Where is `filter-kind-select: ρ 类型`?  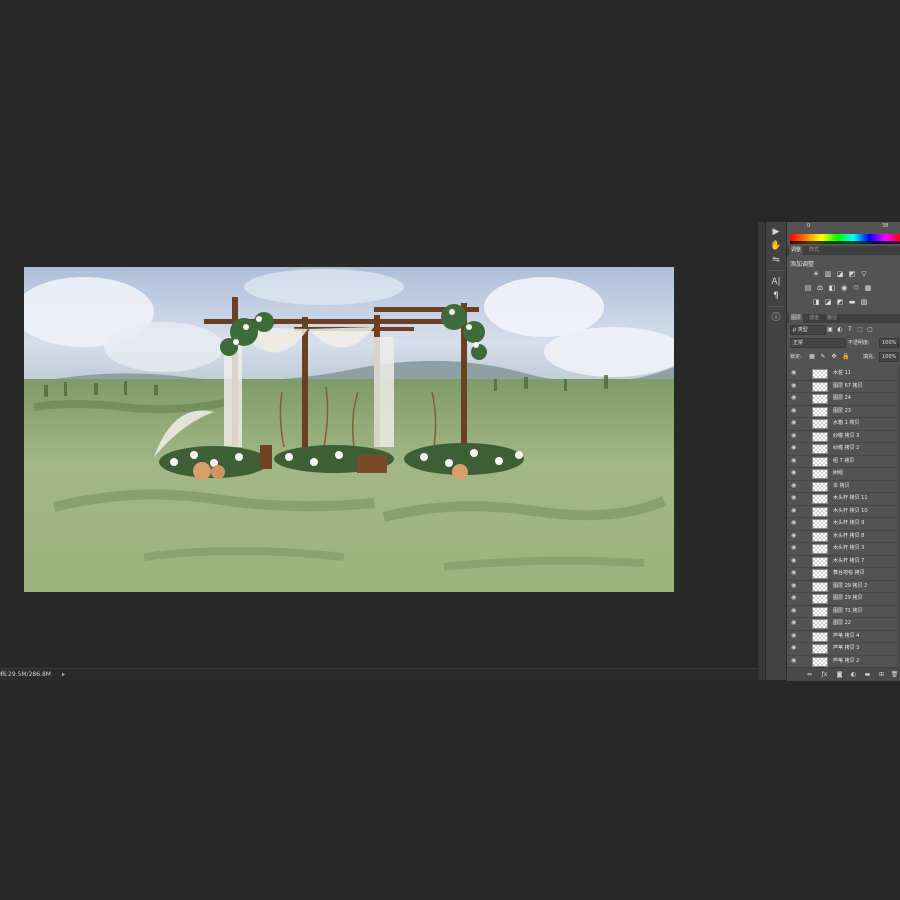
filter-kind-select: ρ 类型 is located at coordinates (808, 330).